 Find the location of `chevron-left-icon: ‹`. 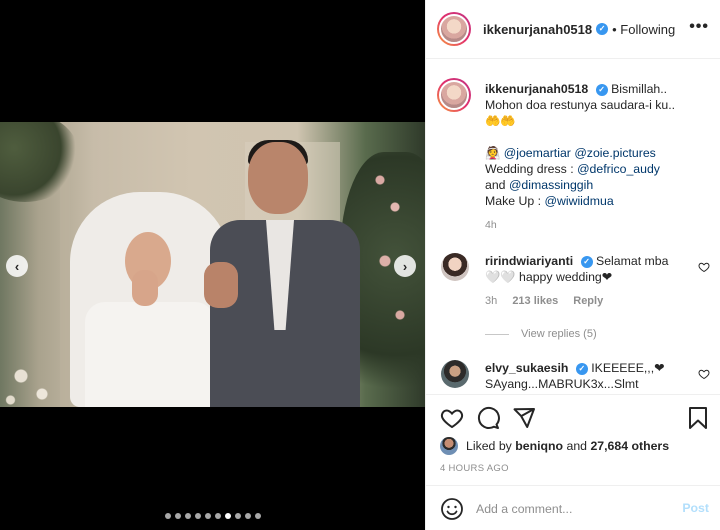

chevron-left-icon: ‹ is located at coordinates (17, 266).